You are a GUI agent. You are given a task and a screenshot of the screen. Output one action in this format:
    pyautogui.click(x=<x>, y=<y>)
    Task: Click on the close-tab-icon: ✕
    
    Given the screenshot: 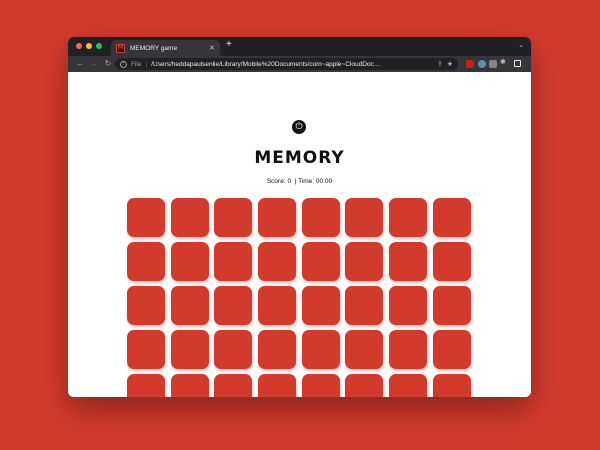 What is the action you would take?
    pyautogui.click(x=212, y=48)
    